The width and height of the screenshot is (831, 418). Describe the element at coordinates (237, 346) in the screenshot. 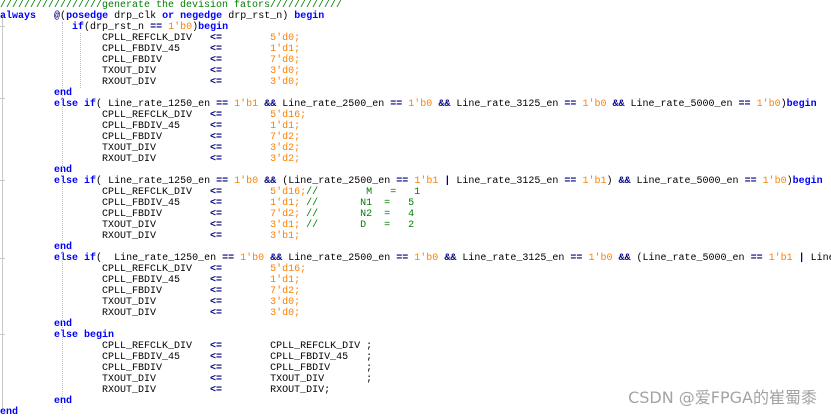

I see `assign-row-4-0: CPLL_REFCLK_DIV <= CPLL_REFCLK_DIV ;` at that location.